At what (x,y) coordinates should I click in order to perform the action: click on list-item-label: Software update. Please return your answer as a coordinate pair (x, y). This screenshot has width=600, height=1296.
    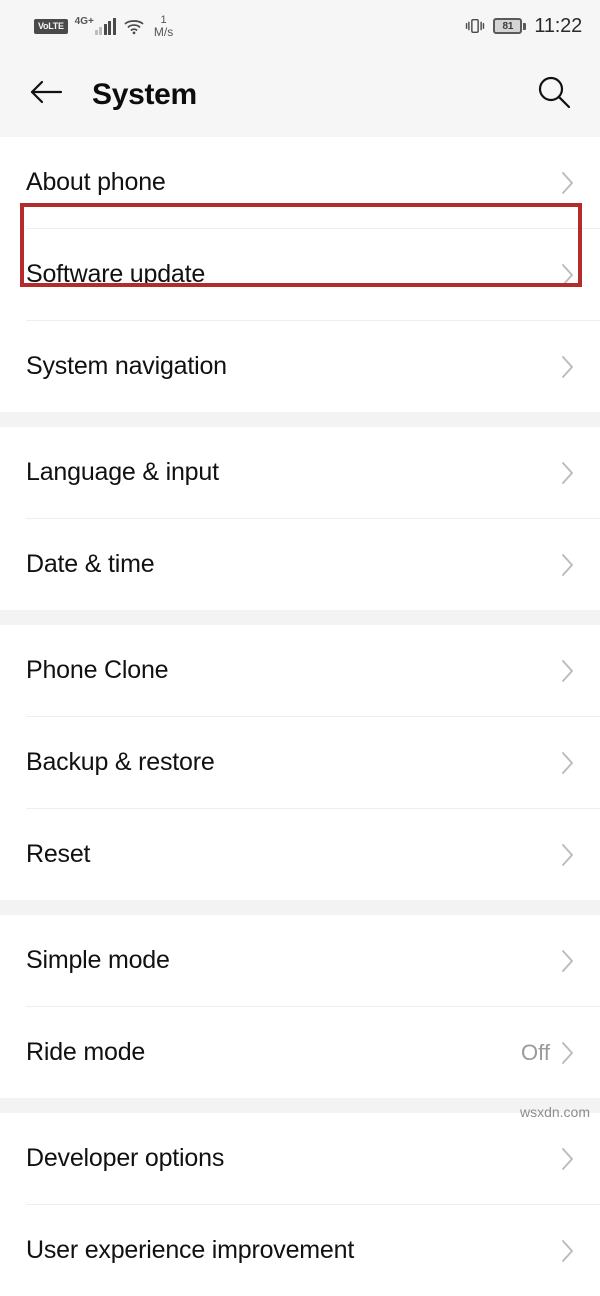
    Looking at the image, I should click on (116, 274).